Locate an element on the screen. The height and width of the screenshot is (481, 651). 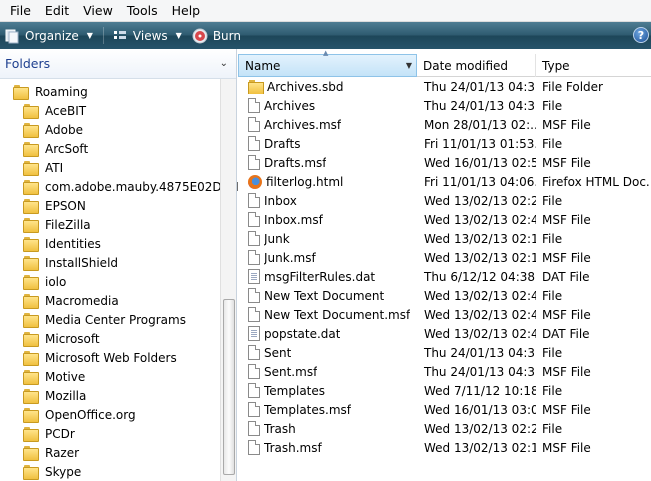
scrollbar-thumb is located at coordinates (229, 387).